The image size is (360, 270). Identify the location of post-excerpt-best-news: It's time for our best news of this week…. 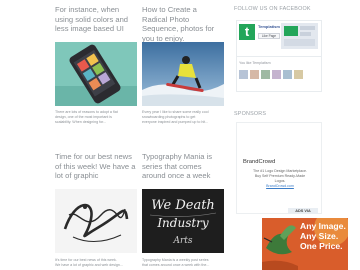
(96, 263).